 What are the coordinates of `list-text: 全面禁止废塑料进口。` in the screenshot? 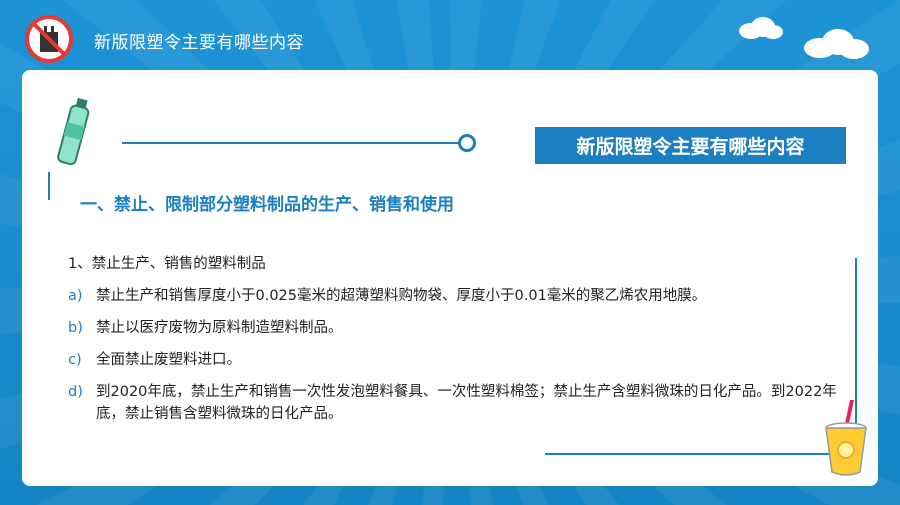 It's located at (168, 360).